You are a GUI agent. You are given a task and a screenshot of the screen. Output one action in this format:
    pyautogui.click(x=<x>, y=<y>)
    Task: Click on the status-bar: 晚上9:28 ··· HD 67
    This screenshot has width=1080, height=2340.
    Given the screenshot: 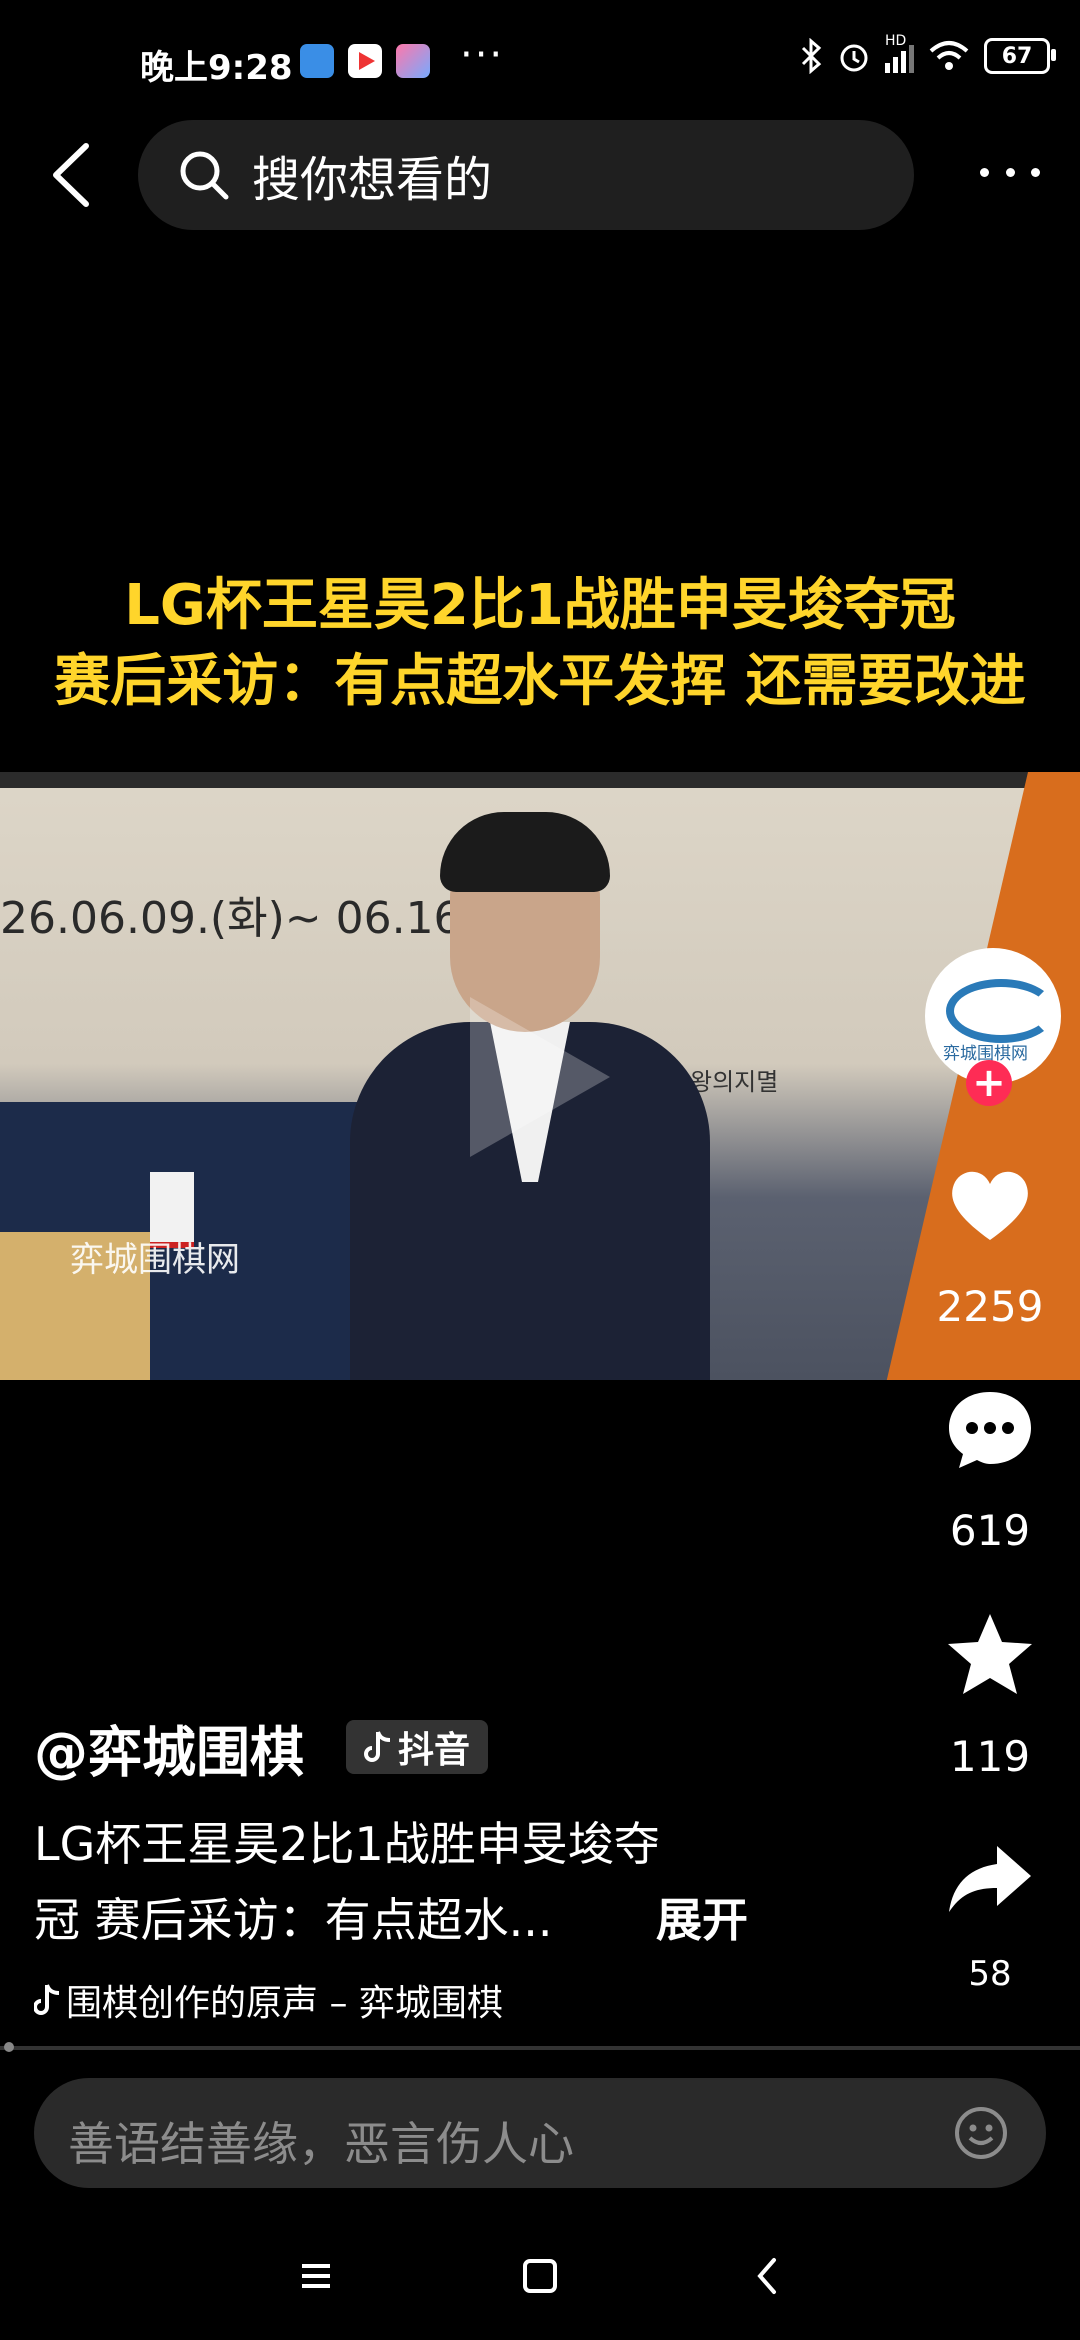 What is the action you would take?
    pyautogui.click(x=540, y=60)
    